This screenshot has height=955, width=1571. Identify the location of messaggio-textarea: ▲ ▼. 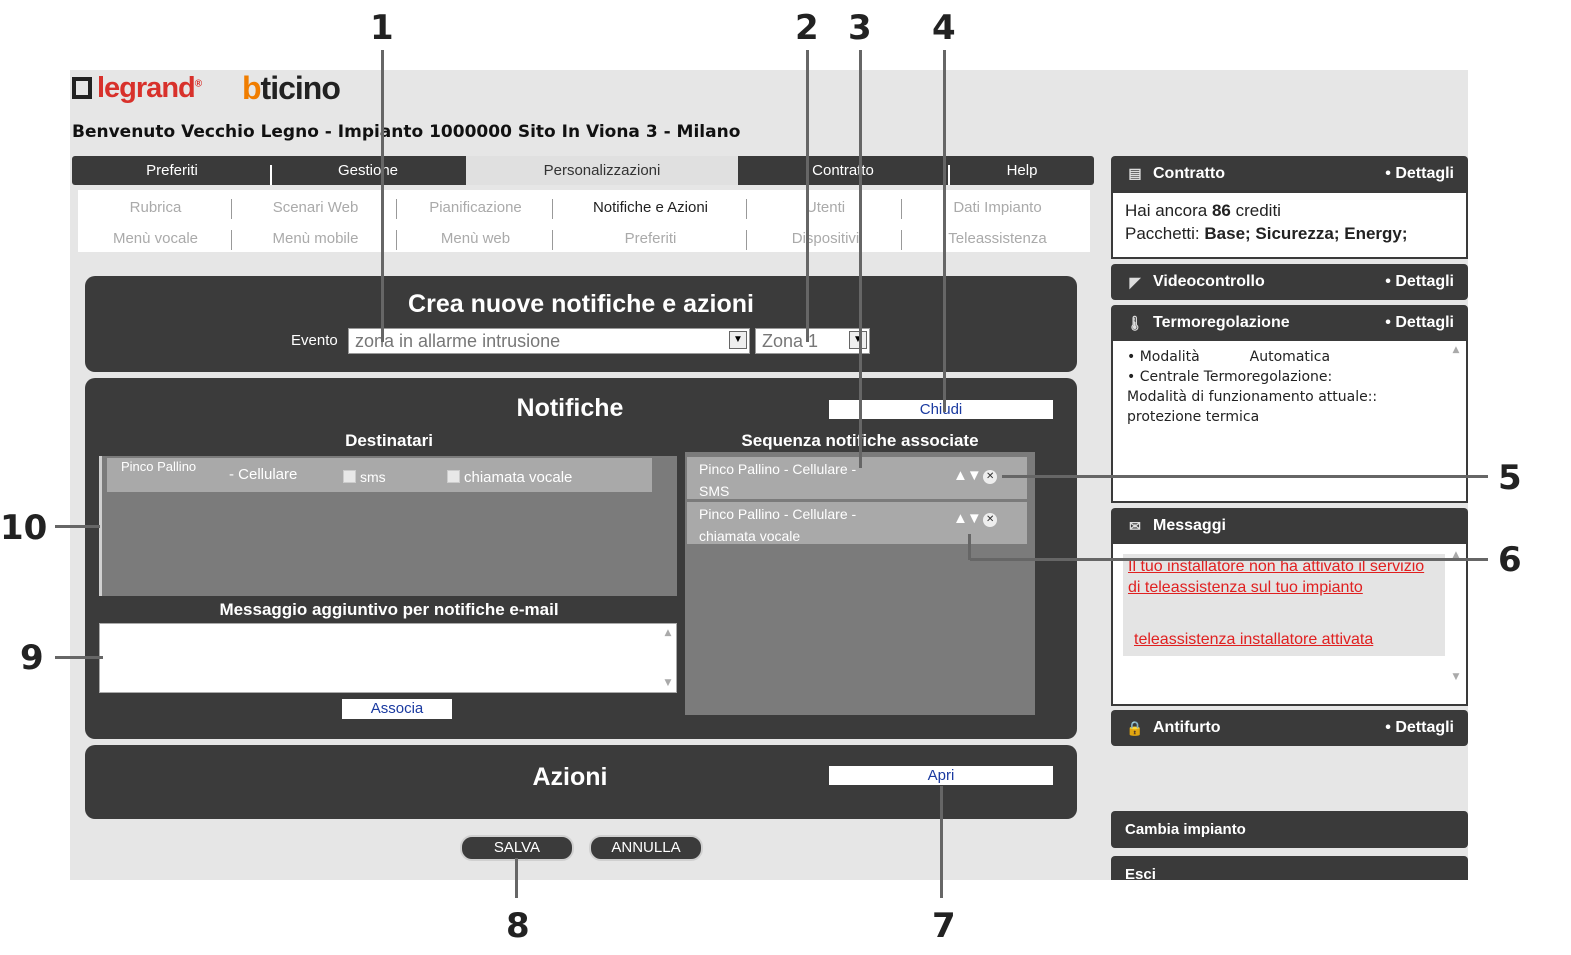
(388, 658).